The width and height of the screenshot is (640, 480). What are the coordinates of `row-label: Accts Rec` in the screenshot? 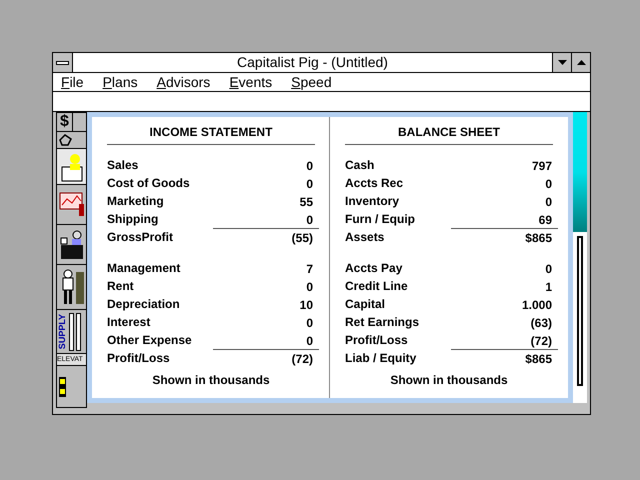 It's located at (374, 183).